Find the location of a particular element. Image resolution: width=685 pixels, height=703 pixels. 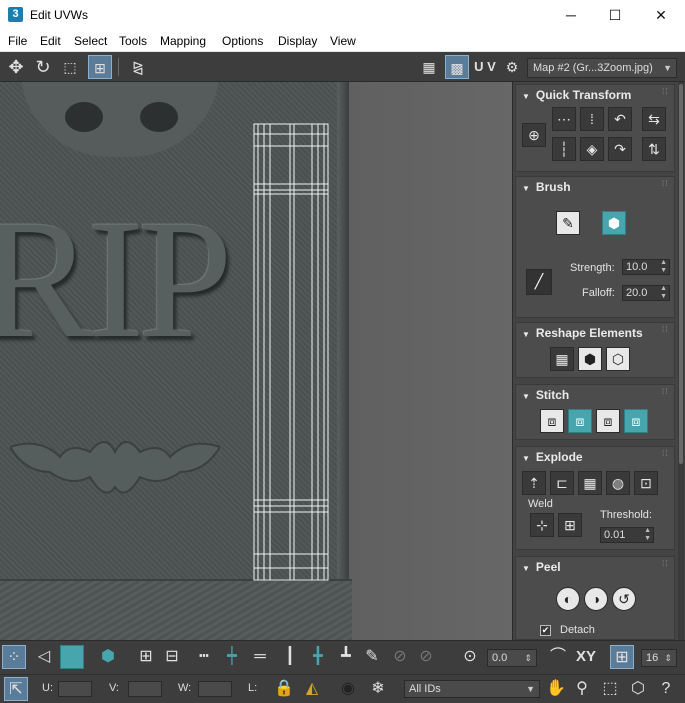

rotate-ccw-icon: ↶ is located at coordinates (620, 119).